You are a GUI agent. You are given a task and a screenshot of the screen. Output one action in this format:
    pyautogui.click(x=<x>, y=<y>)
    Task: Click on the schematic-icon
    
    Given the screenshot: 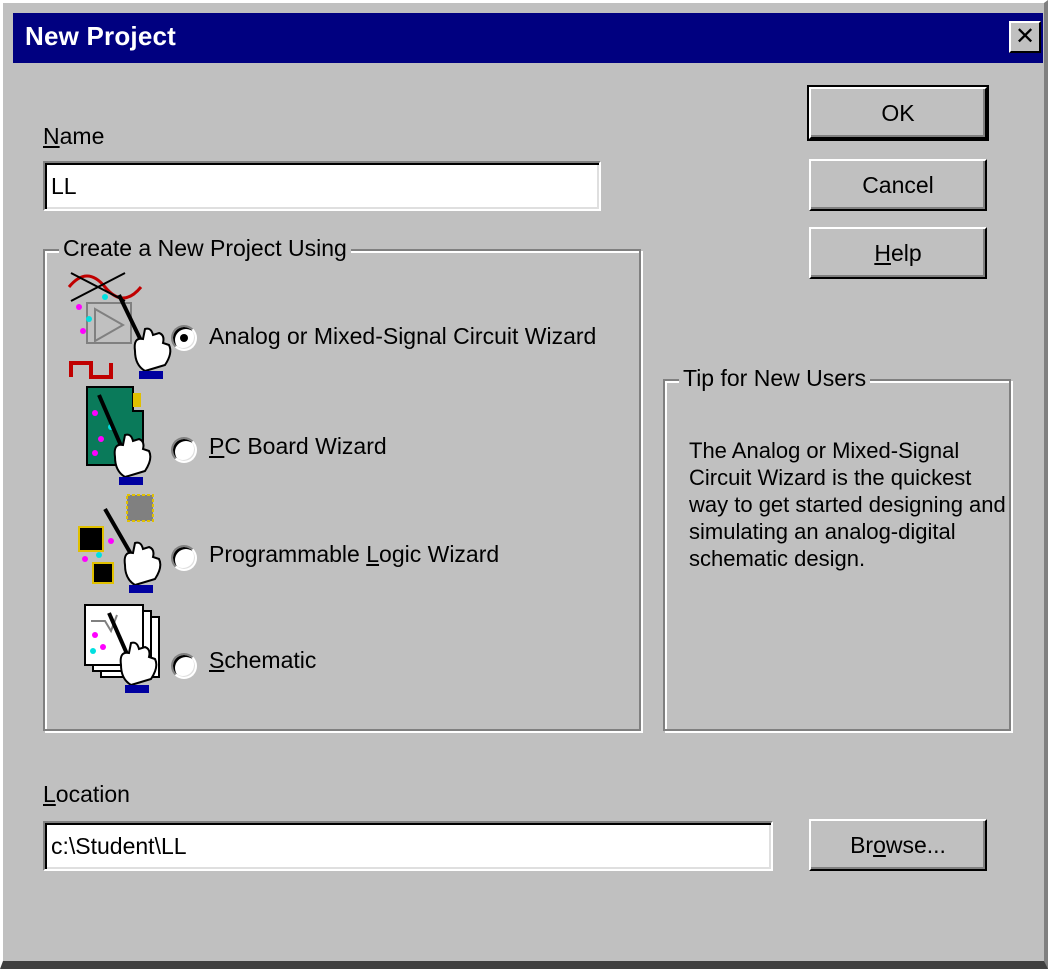 What is the action you would take?
    pyautogui.click(x=122, y=648)
    